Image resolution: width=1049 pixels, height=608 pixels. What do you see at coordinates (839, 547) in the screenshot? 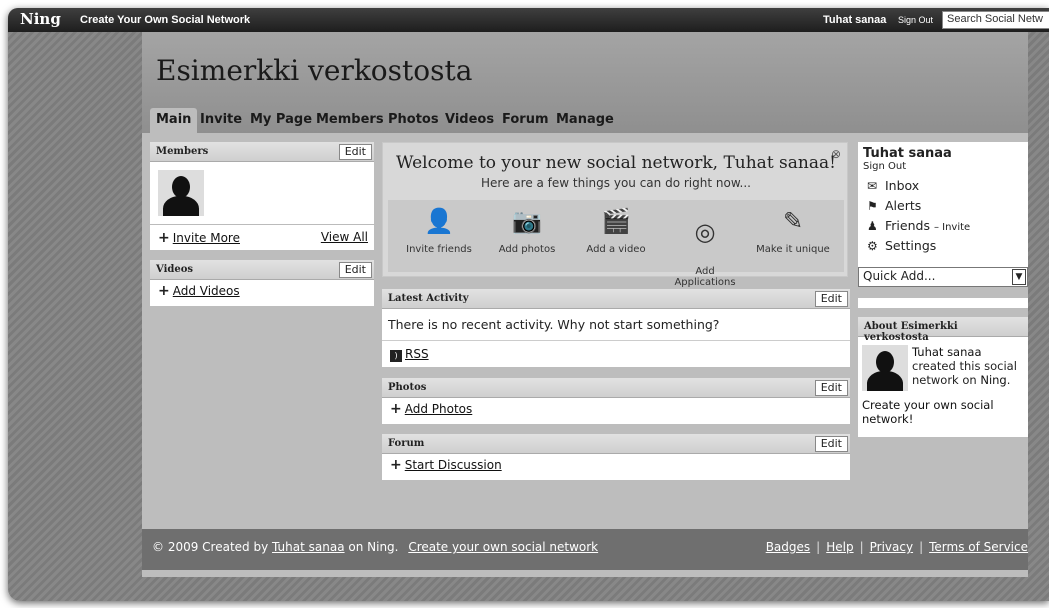
I see `help-link: Help` at bounding box center [839, 547].